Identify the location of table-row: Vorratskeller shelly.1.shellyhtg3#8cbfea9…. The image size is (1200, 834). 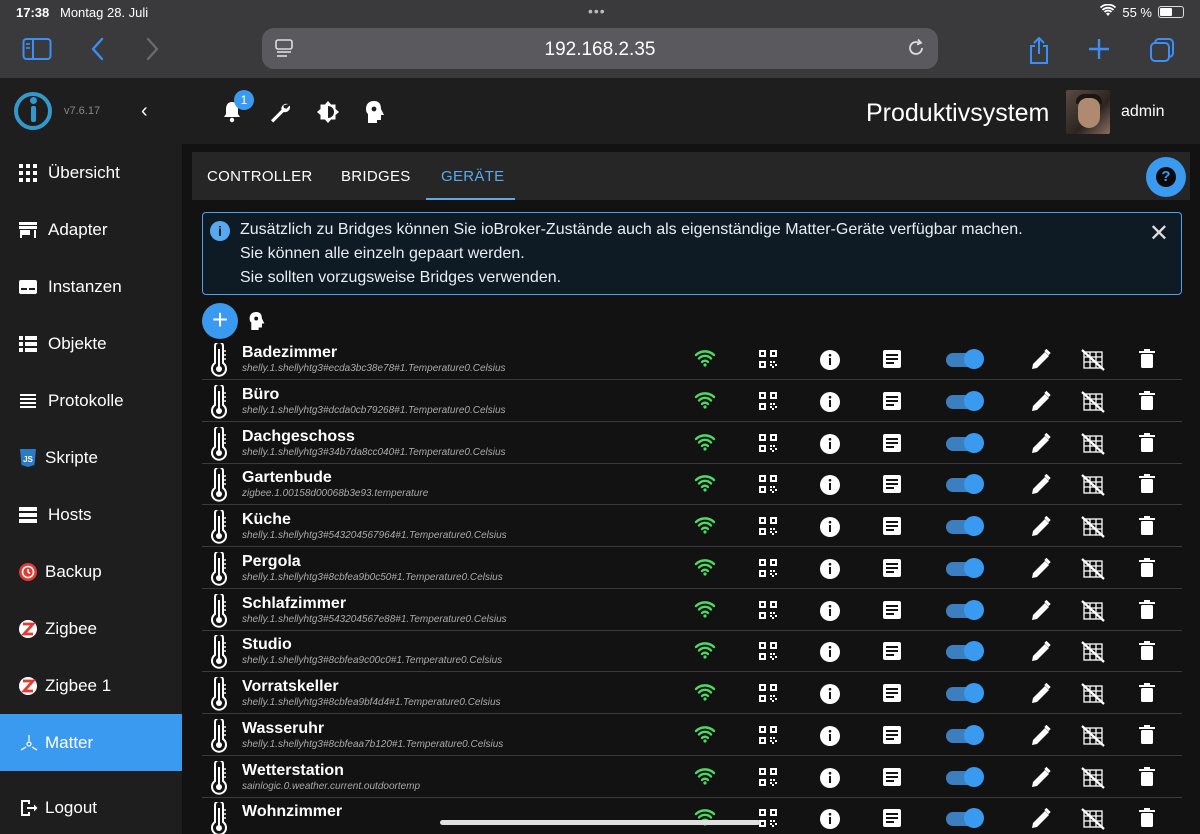
(692, 693).